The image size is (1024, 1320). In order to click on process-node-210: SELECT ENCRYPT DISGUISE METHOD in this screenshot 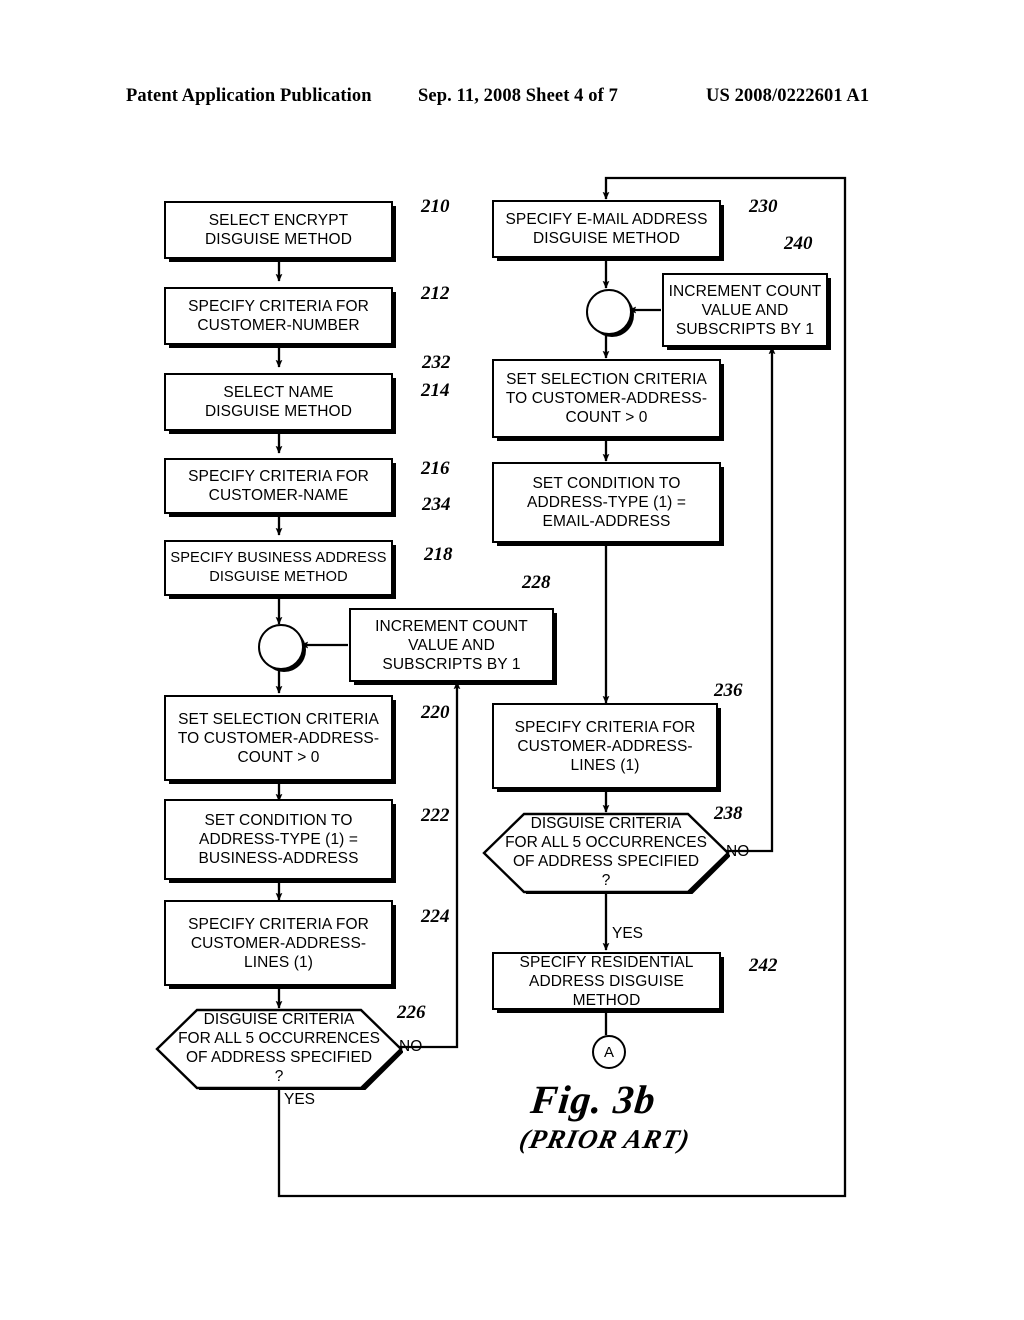, I will do `click(278, 230)`.